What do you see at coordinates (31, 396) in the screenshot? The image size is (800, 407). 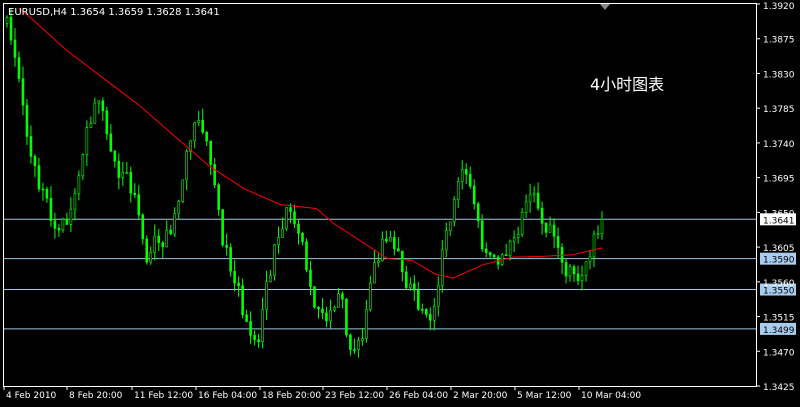 I see `x-tick-label: 4 Feb 2010` at bounding box center [31, 396].